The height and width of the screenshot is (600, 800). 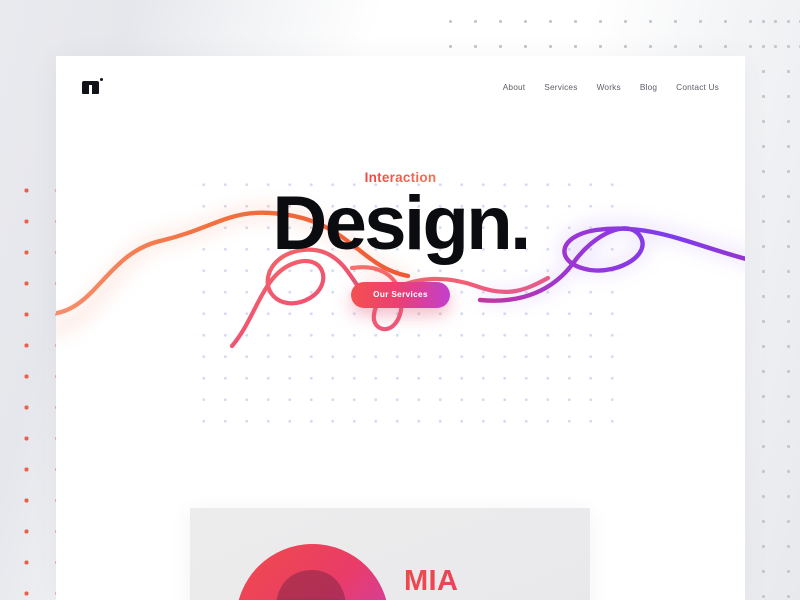 What do you see at coordinates (431, 581) in the screenshot?
I see `person-name-line-1: MIA` at bounding box center [431, 581].